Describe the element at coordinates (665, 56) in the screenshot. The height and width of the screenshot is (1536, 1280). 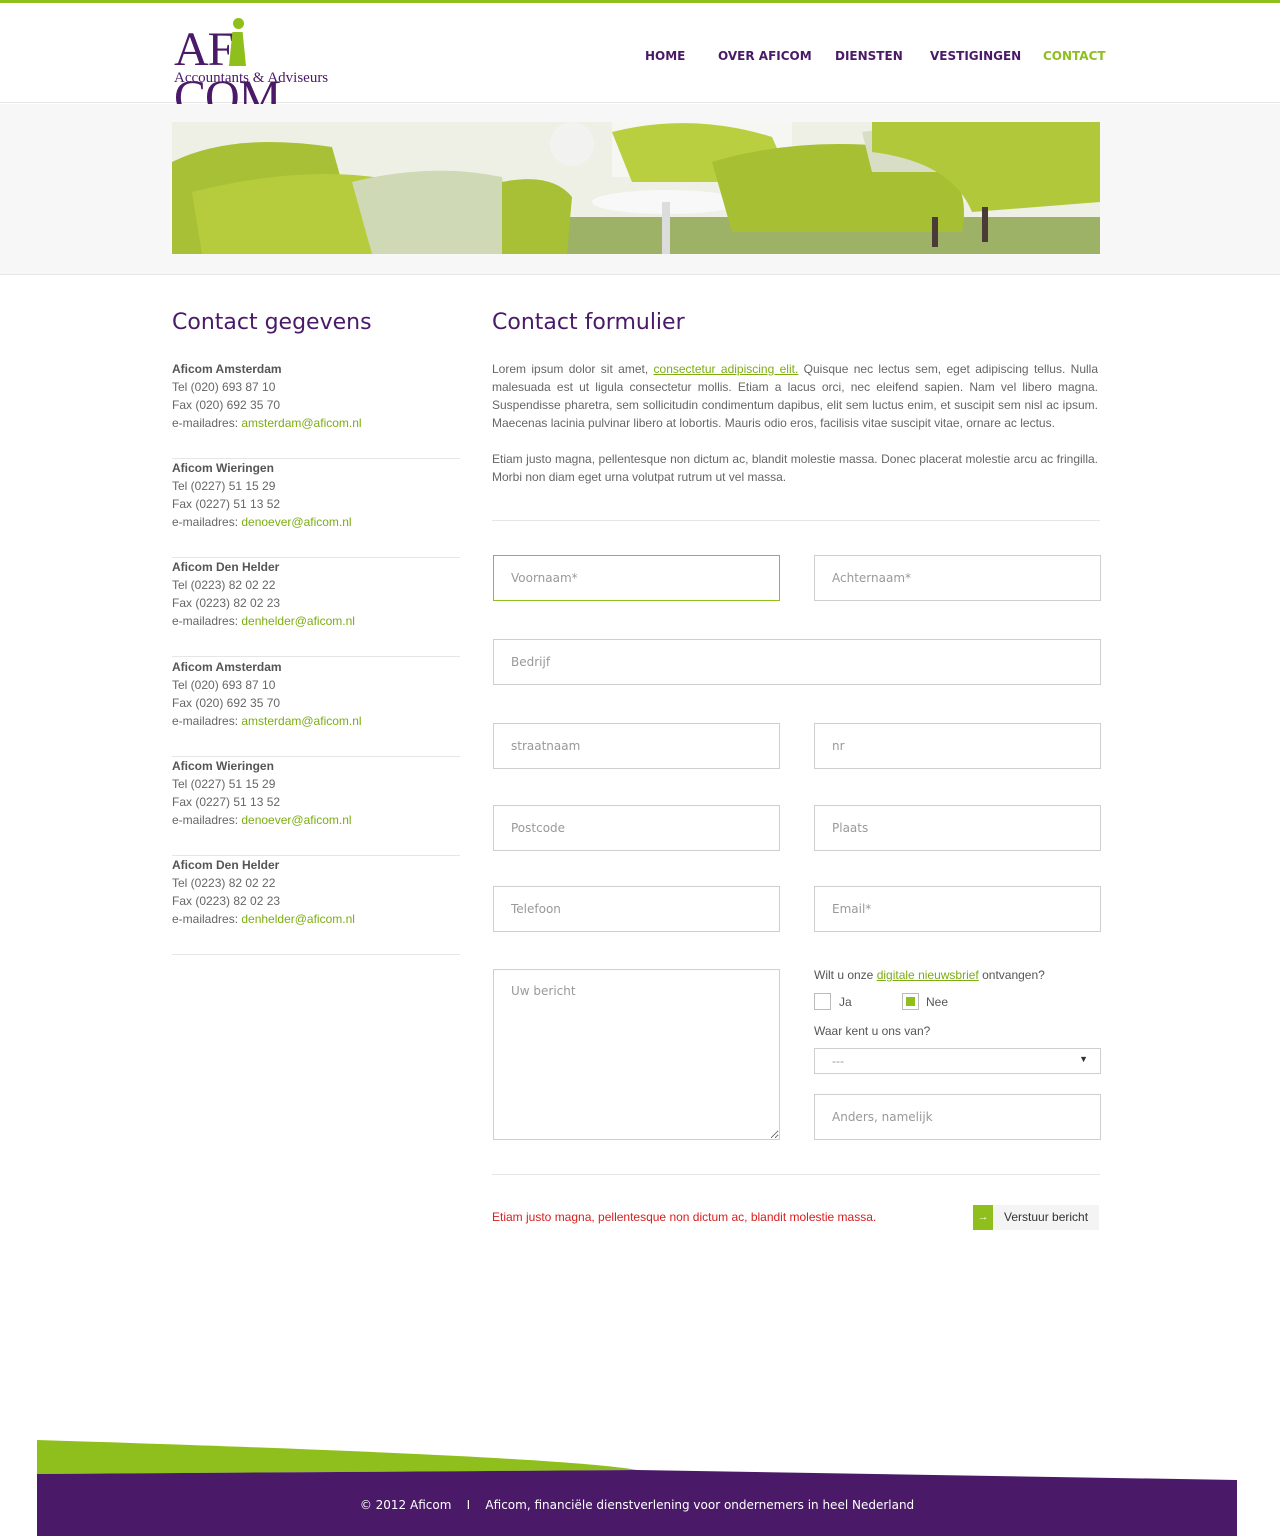
I see `nav-home: HOME` at that location.